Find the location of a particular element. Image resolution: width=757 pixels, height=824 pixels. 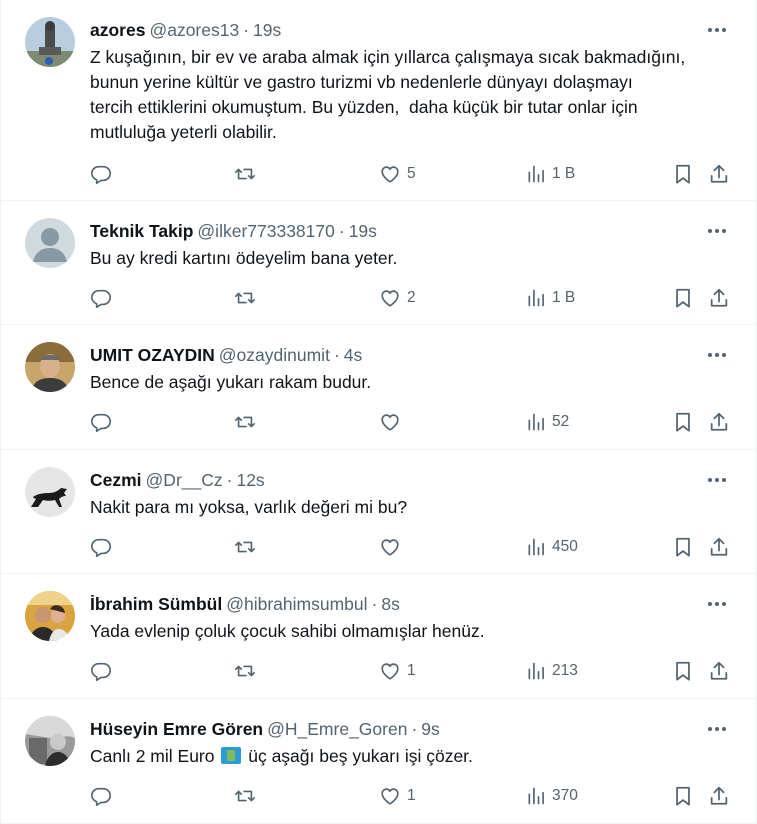

author-handle: @ilker773338170 is located at coordinates (265, 231).